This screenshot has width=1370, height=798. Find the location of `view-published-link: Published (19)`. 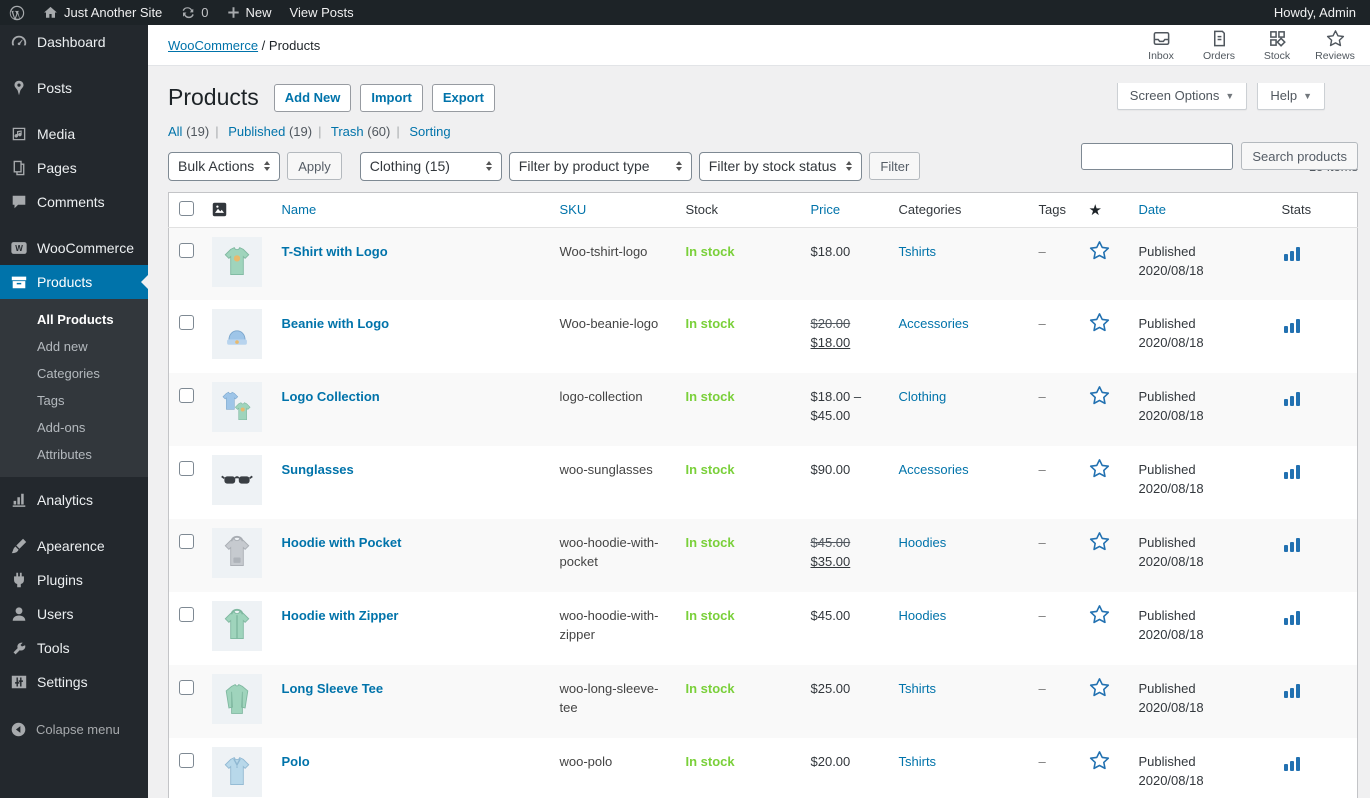

view-published-link: Published (19) is located at coordinates (270, 131).